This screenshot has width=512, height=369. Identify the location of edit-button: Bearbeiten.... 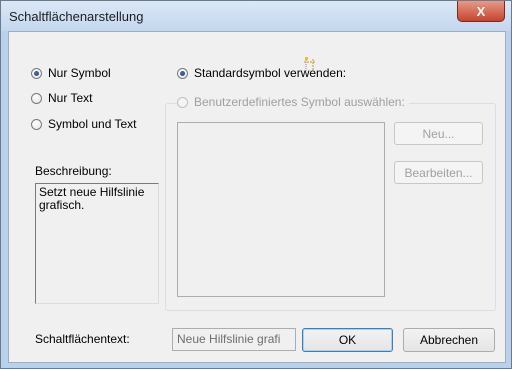
(438, 172).